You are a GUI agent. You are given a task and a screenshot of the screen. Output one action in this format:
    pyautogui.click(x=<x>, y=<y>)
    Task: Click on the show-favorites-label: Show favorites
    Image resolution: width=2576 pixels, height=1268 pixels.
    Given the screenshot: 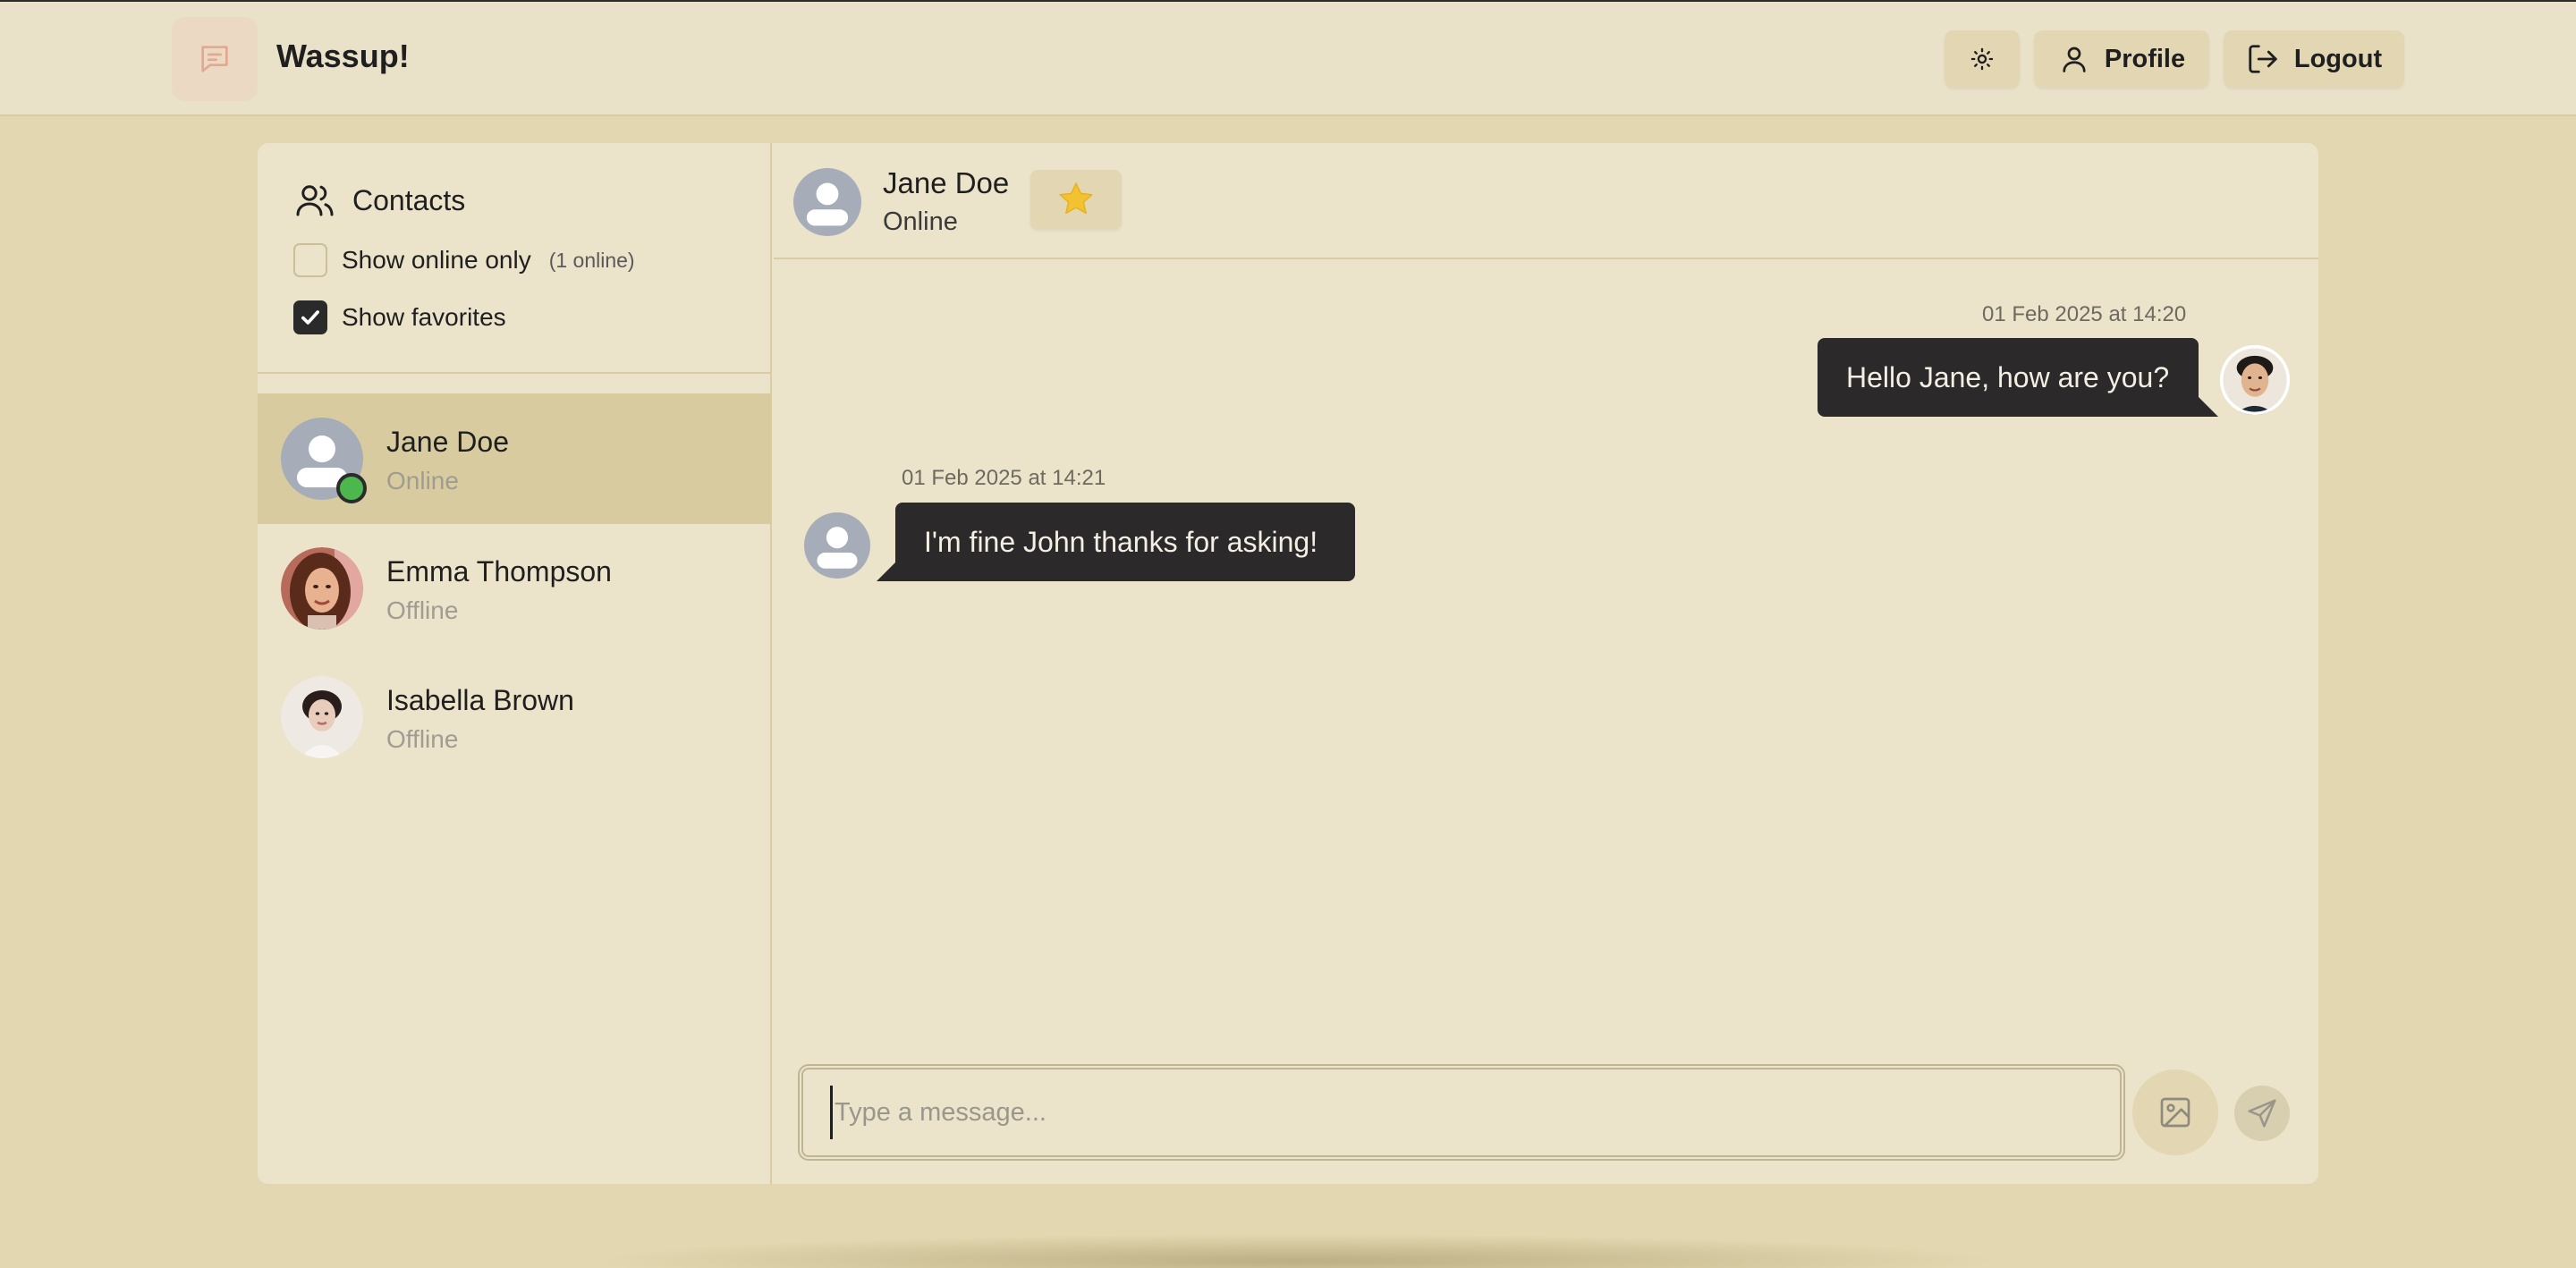 What is the action you would take?
    pyautogui.click(x=424, y=317)
    